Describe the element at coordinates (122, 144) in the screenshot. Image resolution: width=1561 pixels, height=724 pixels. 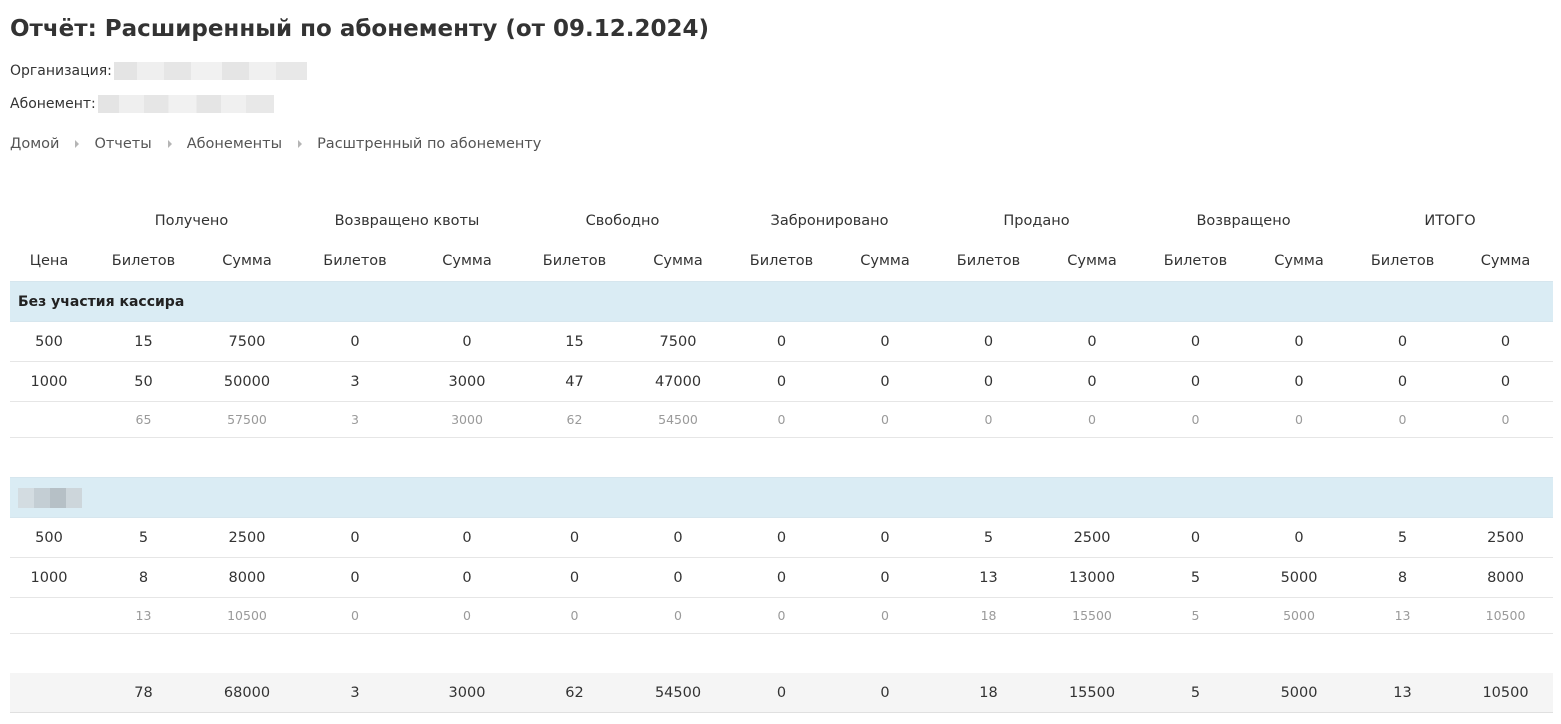
I see `breadcrumb-reports: Отчеты` at that location.